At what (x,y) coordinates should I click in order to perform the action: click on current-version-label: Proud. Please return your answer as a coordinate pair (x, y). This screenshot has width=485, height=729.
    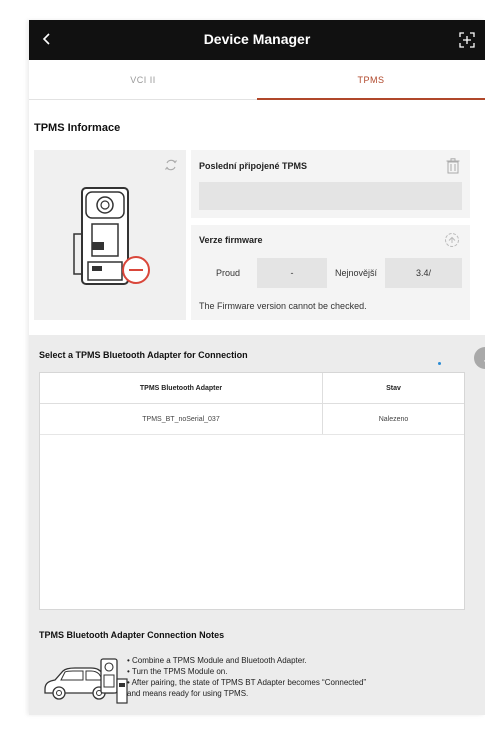
    Looking at the image, I should click on (228, 273).